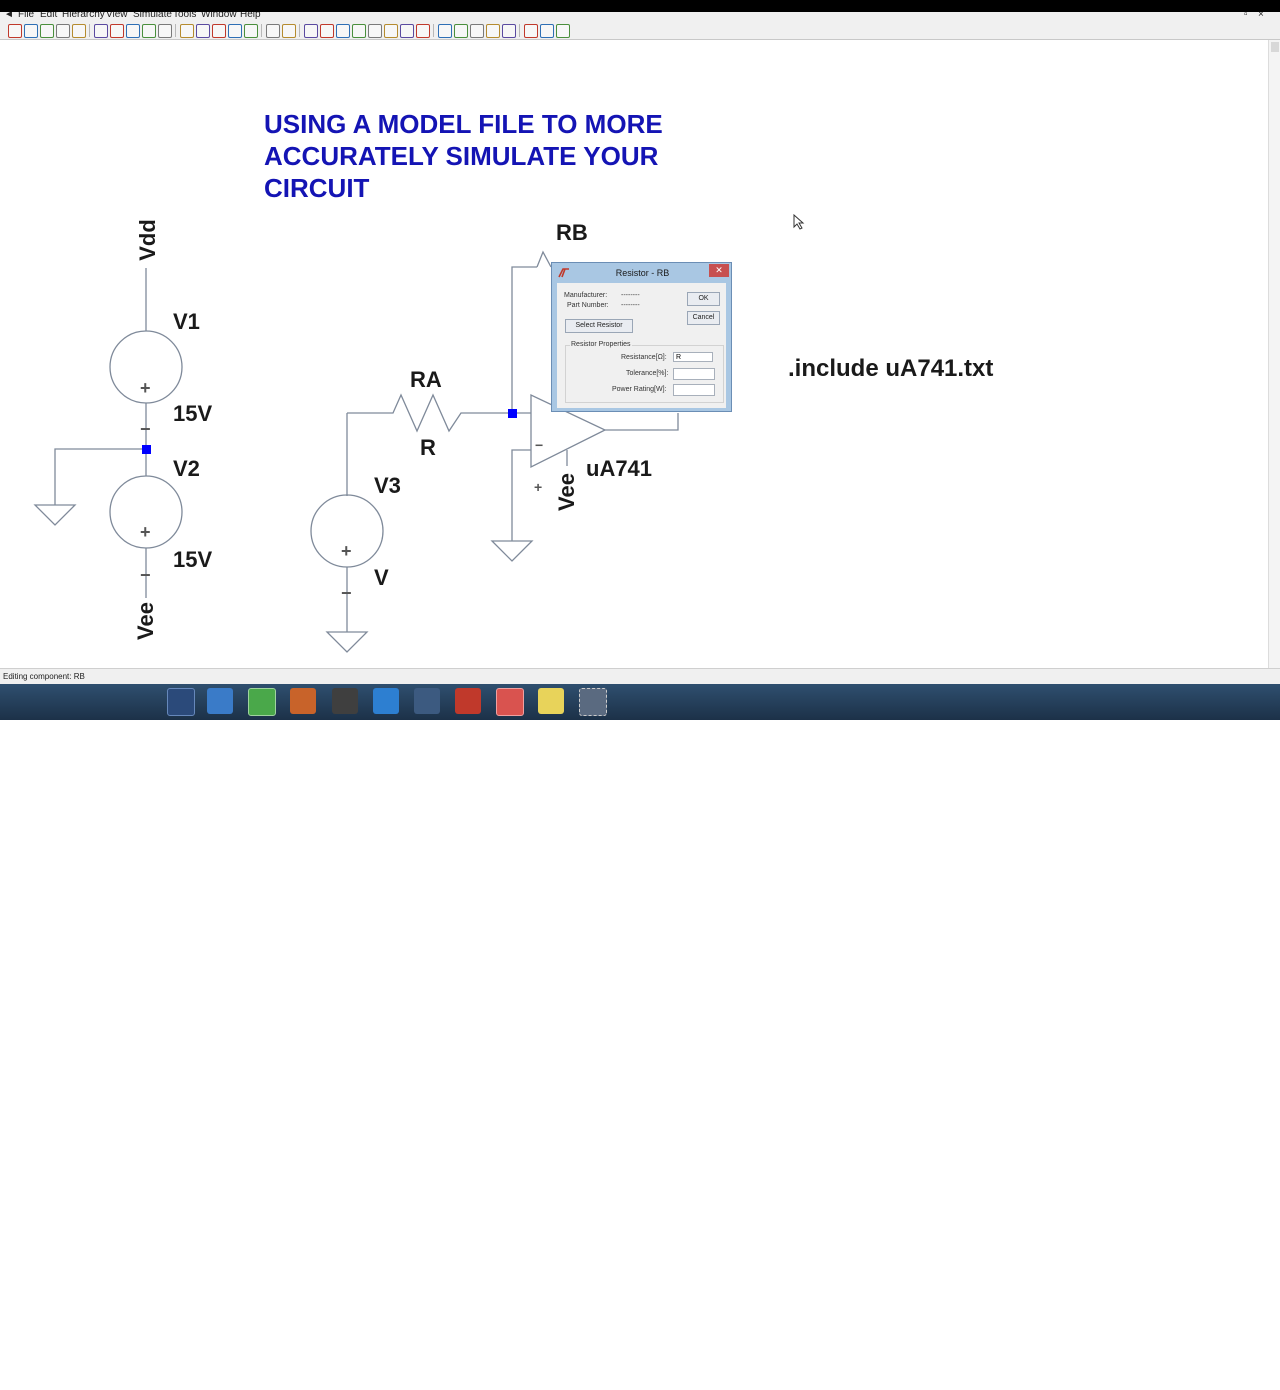 The image size is (1280, 1390). Describe the element at coordinates (544, 259) in the screenshot. I see `rb-resistor` at that location.